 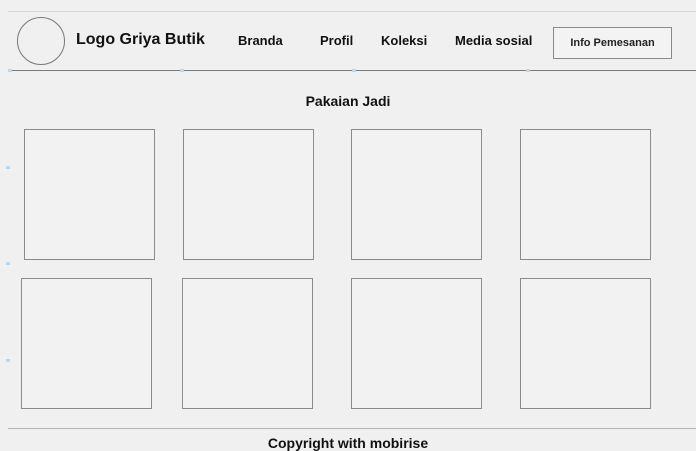 What do you see at coordinates (352, 428) in the screenshot?
I see `footer-divider` at bounding box center [352, 428].